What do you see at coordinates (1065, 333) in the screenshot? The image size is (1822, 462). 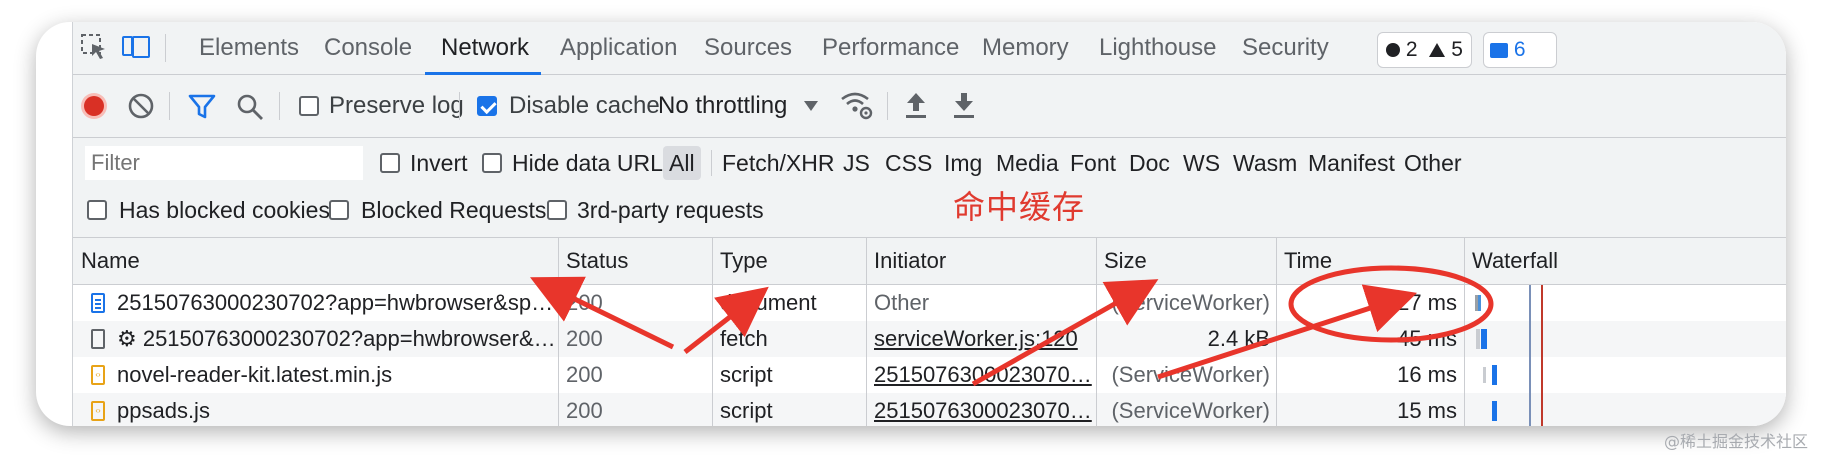 I see `arrow-to-size` at bounding box center [1065, 333].